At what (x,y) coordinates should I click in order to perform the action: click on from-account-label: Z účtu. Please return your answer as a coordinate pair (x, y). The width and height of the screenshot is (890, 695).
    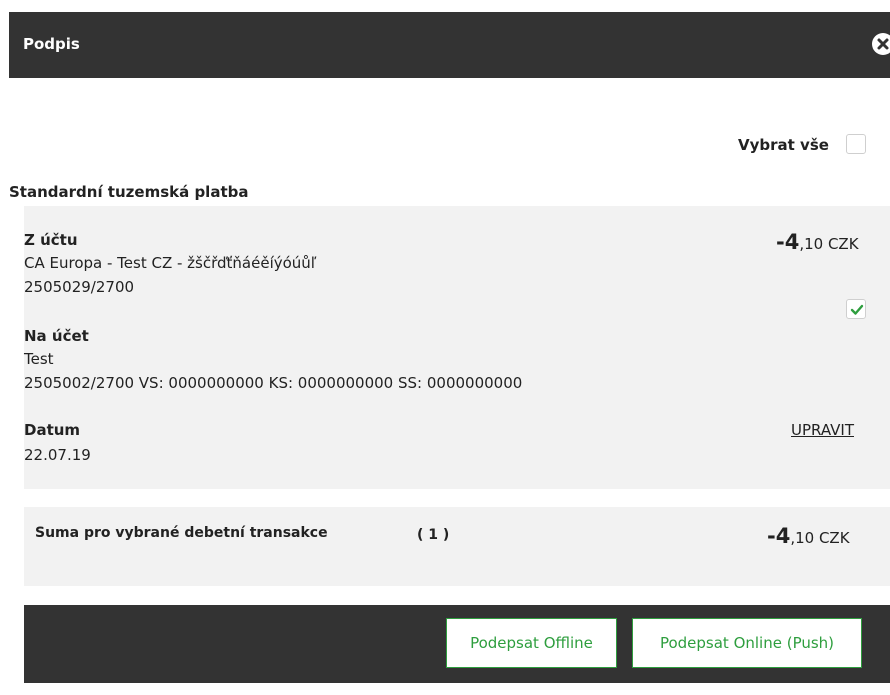
    Looking at the image, I should click on (51, 240).